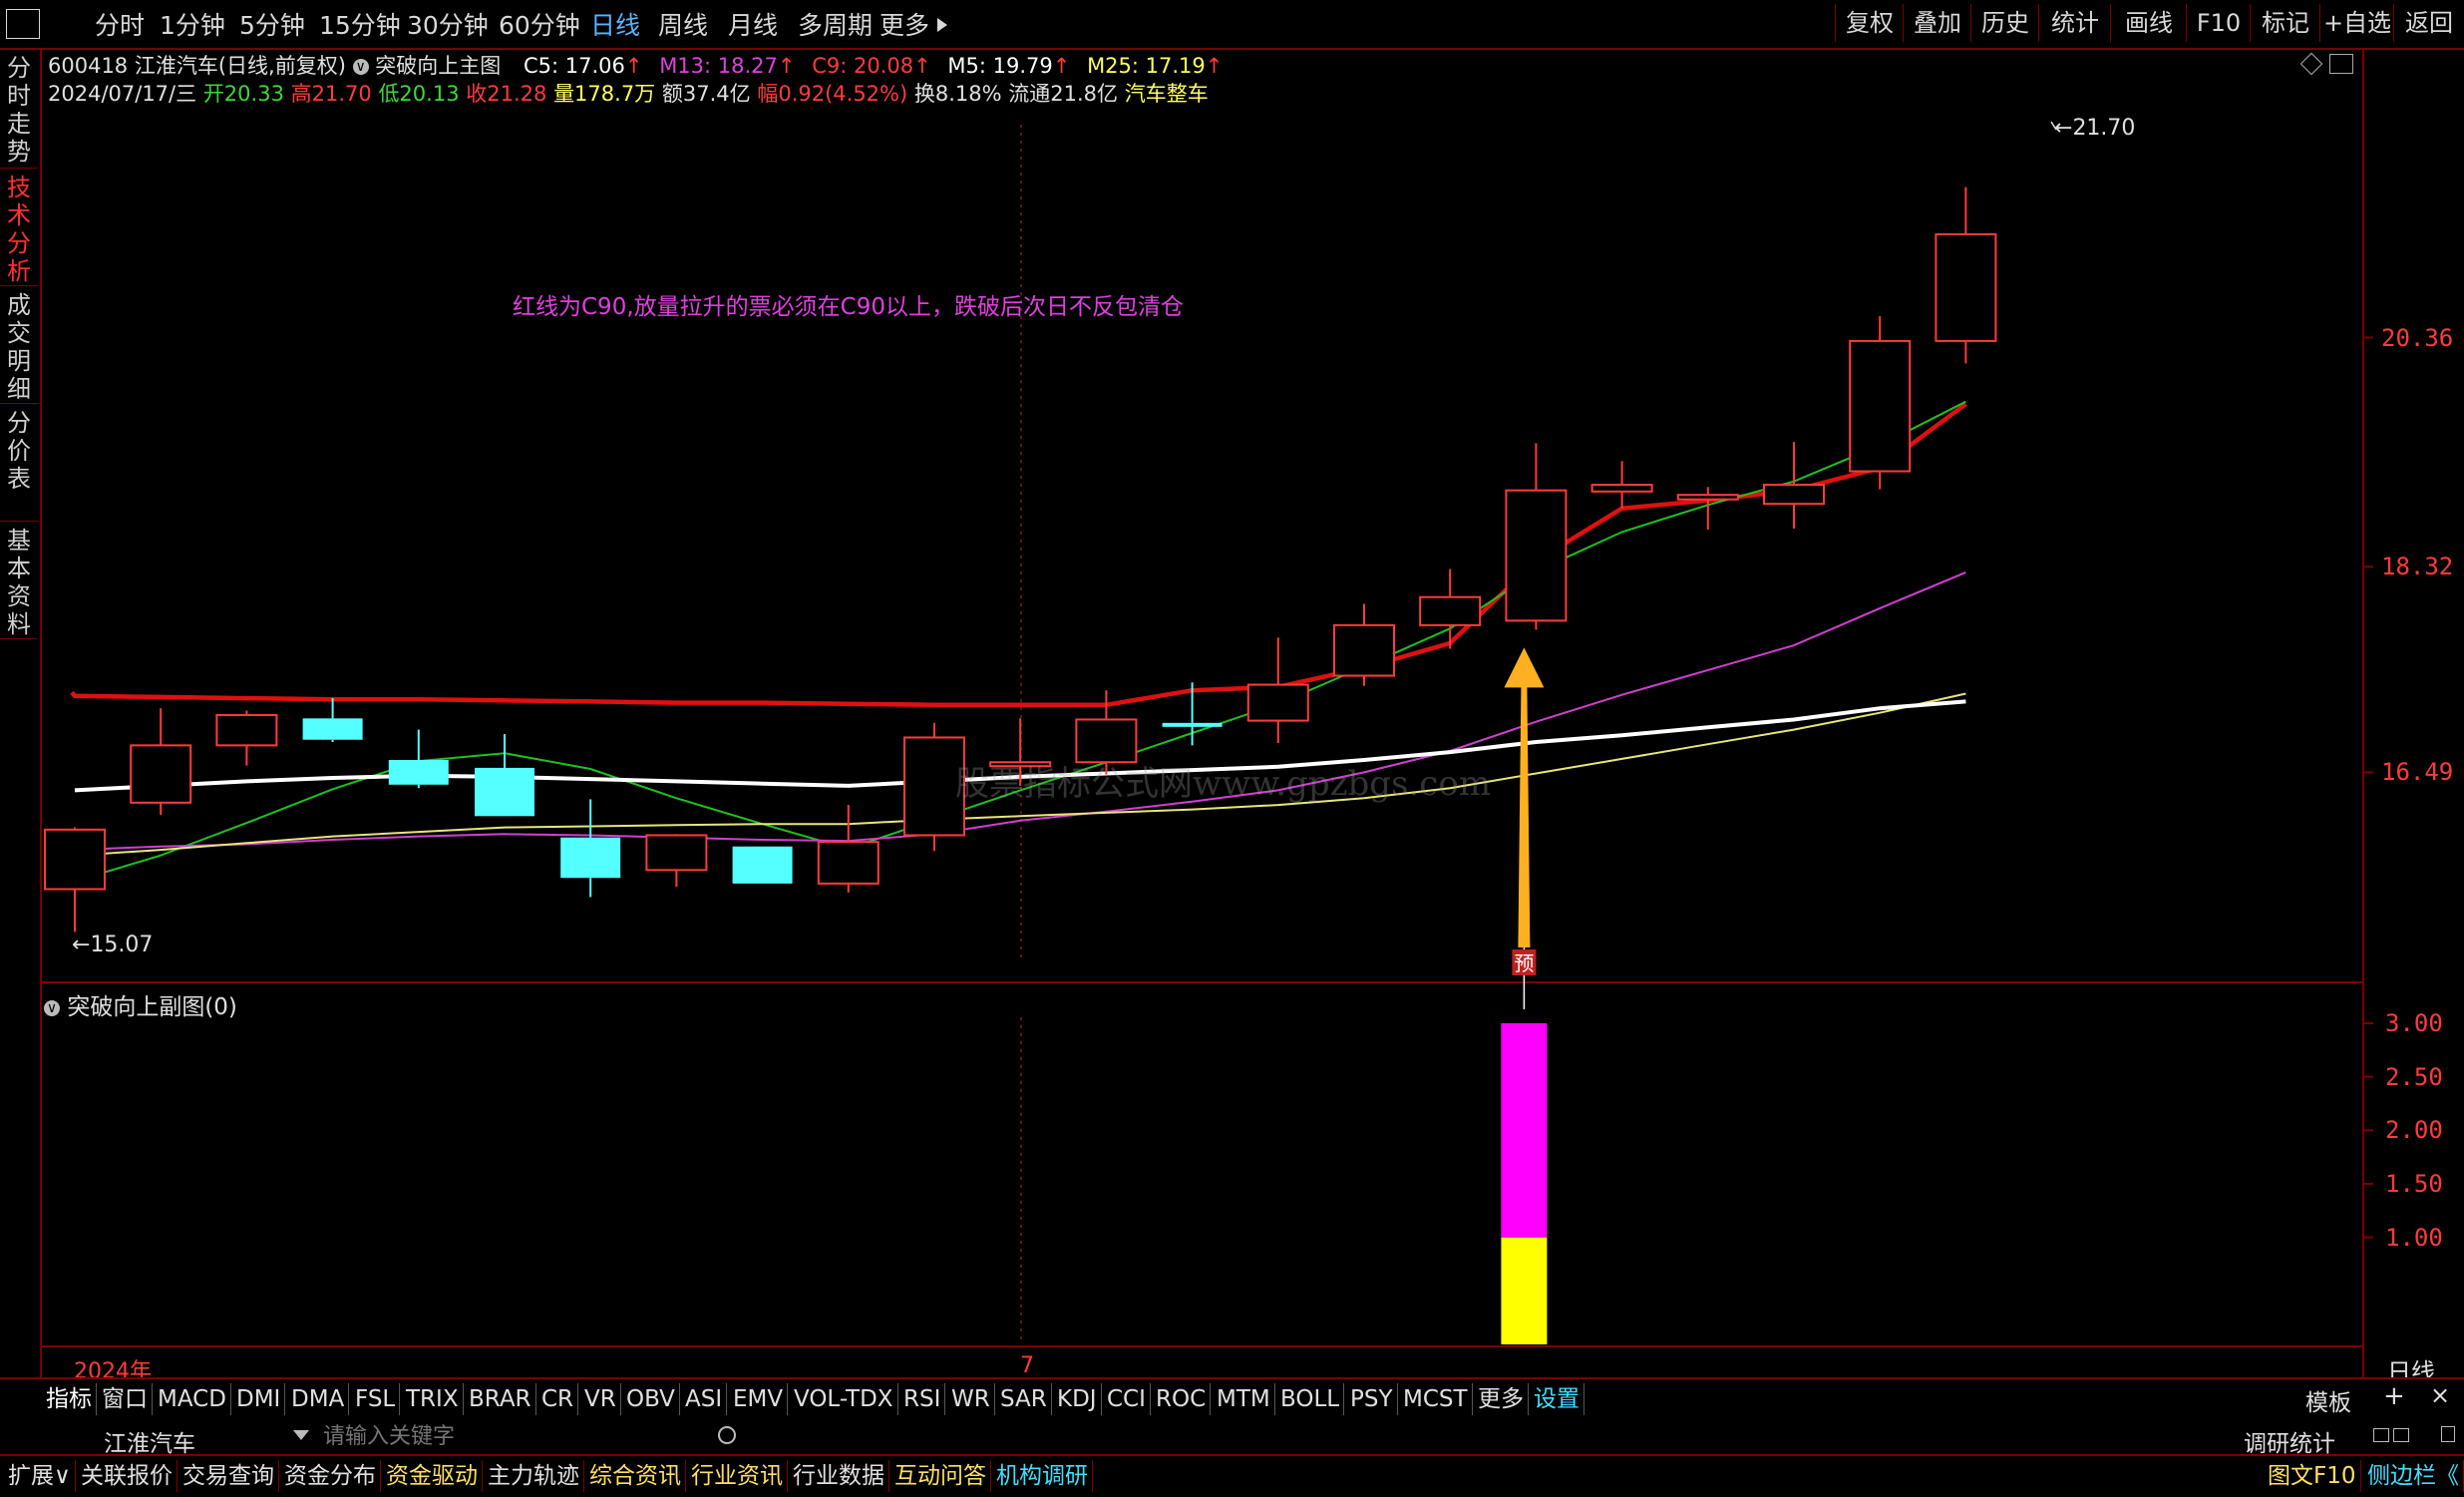  What do you see at coordinates (2095, 128) in the screenshot?
I see `high-price-label: ←21.70` at bounding box center [2095, 128].